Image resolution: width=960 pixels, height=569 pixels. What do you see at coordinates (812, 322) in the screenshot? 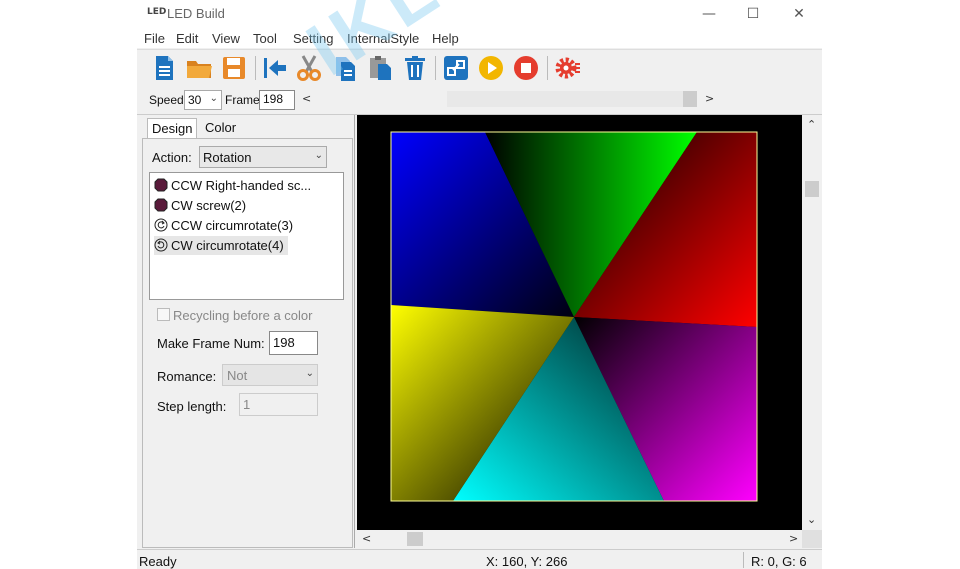
I see `vertical-scrollbar: ⌃ ⌄` at bounding box center [812, 322].